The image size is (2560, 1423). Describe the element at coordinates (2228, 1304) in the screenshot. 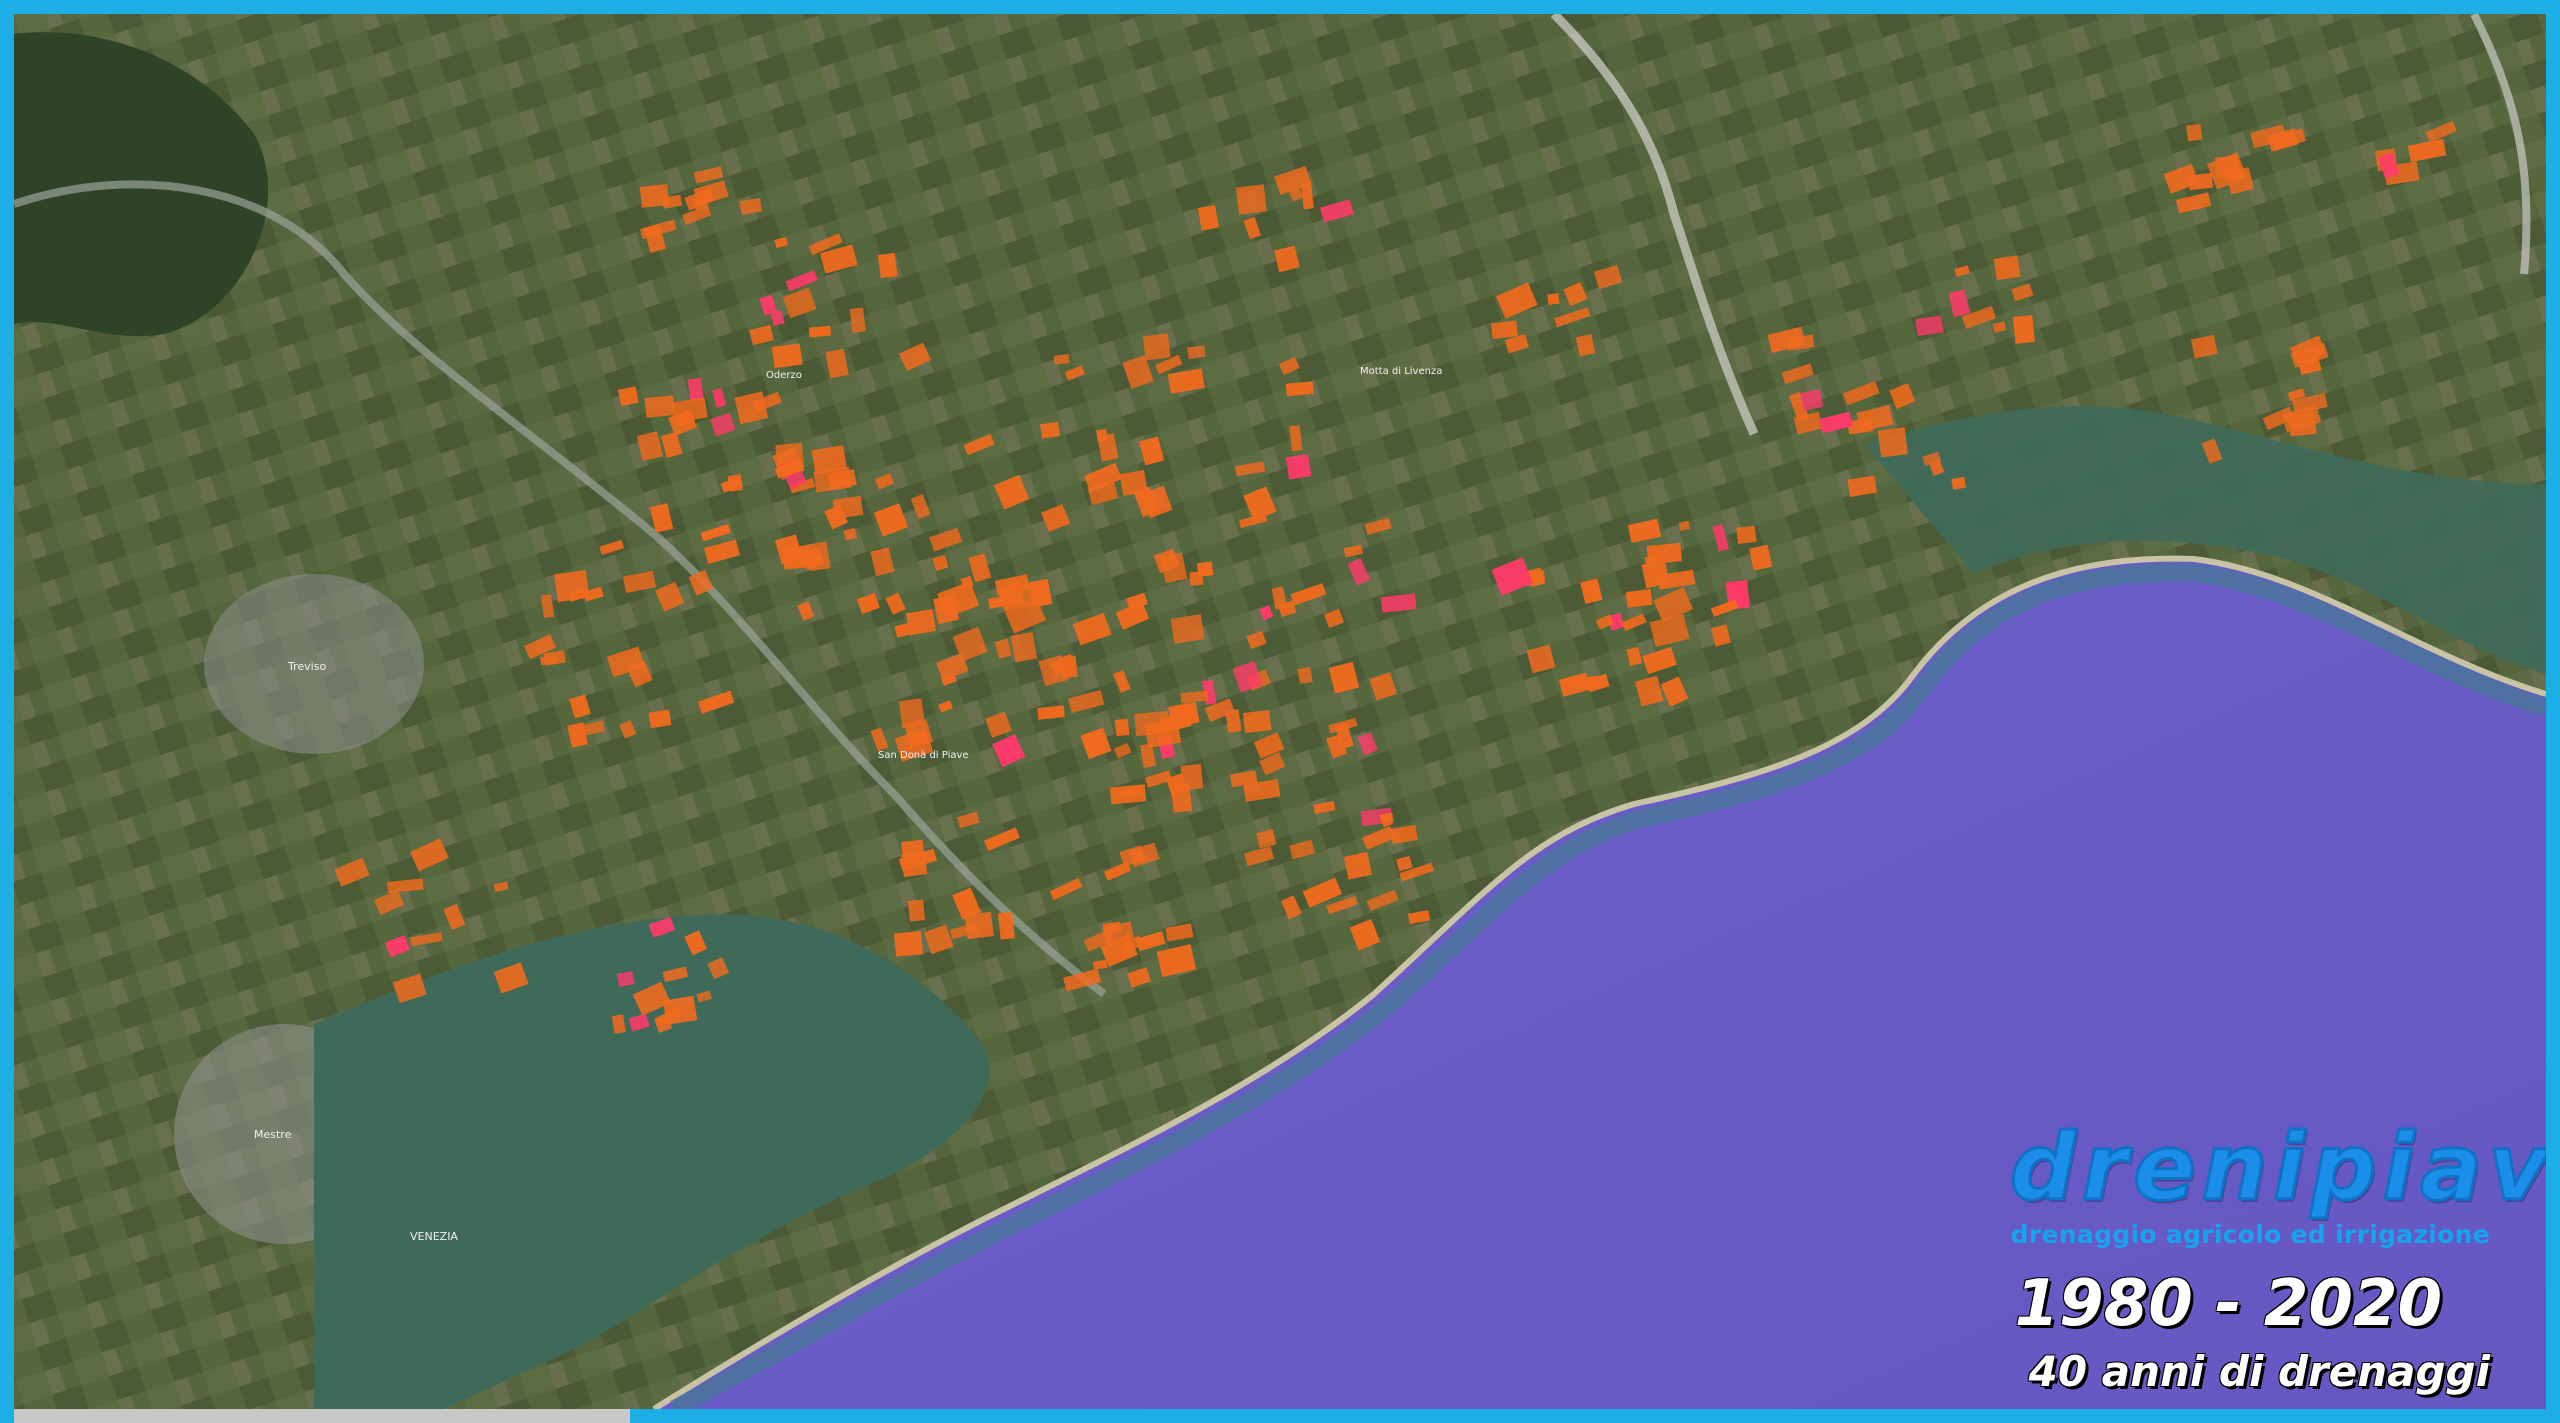

I see `years-range: 1980 - 2020` at that location.